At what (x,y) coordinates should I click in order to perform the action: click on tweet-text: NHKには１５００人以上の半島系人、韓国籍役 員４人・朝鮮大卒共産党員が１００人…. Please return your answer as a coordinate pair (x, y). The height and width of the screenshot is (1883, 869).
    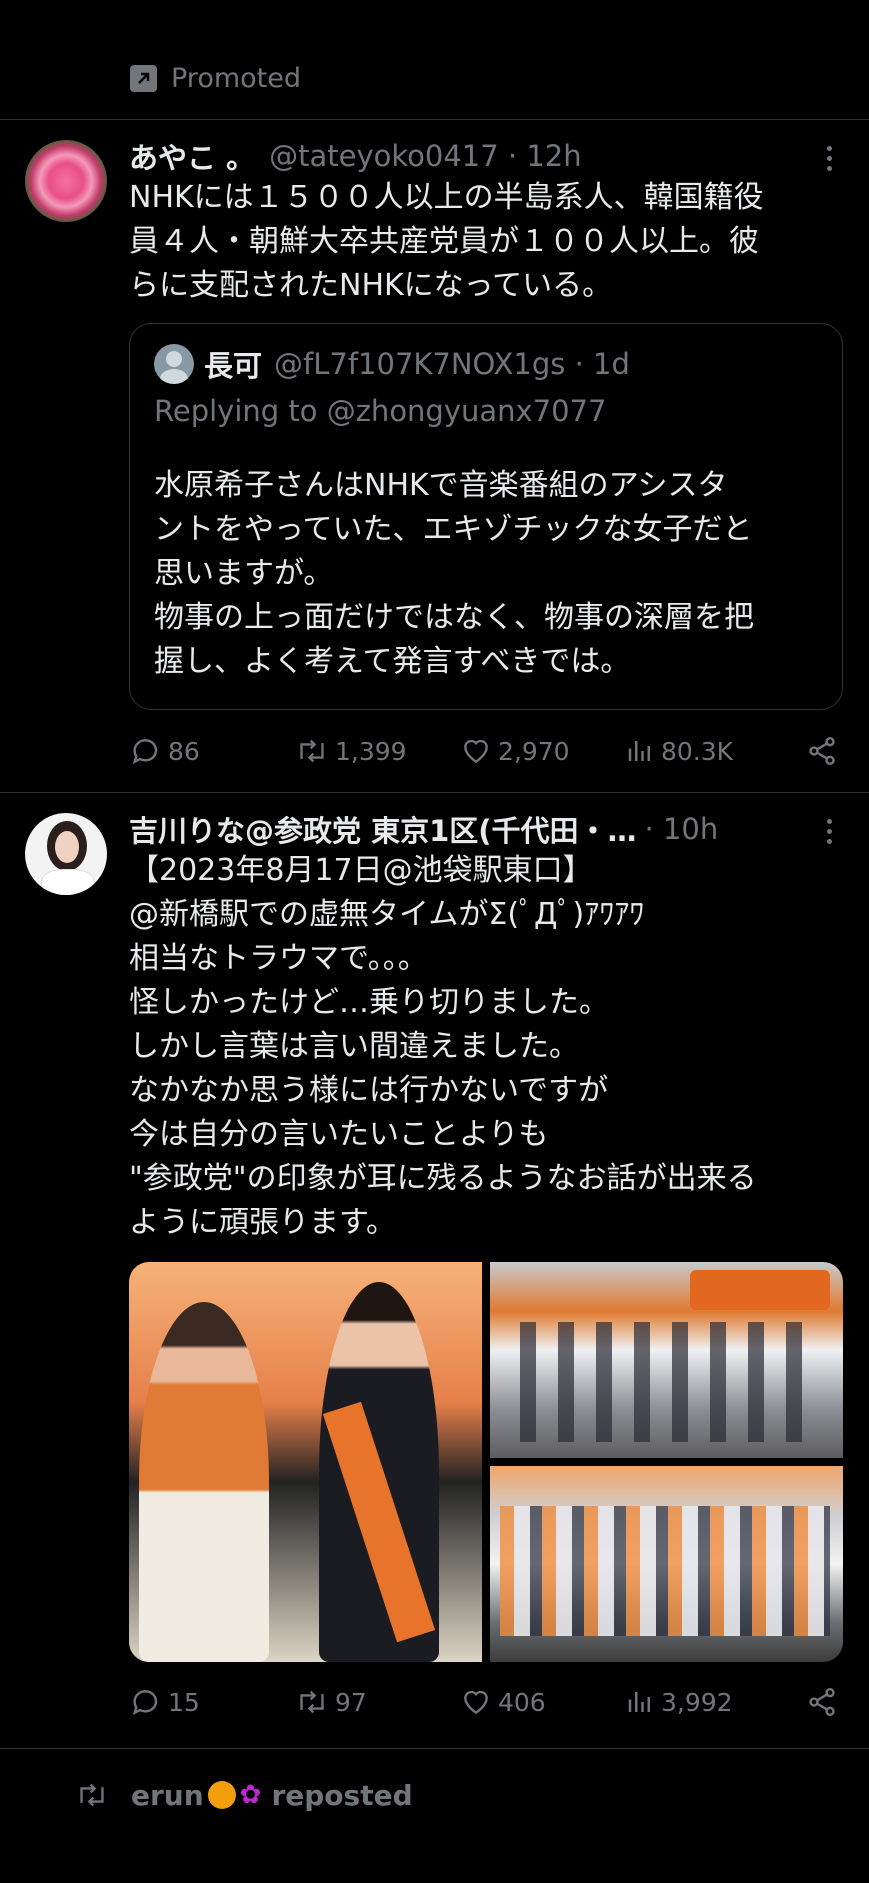
    Looking at the image, I should click on (446, 241).